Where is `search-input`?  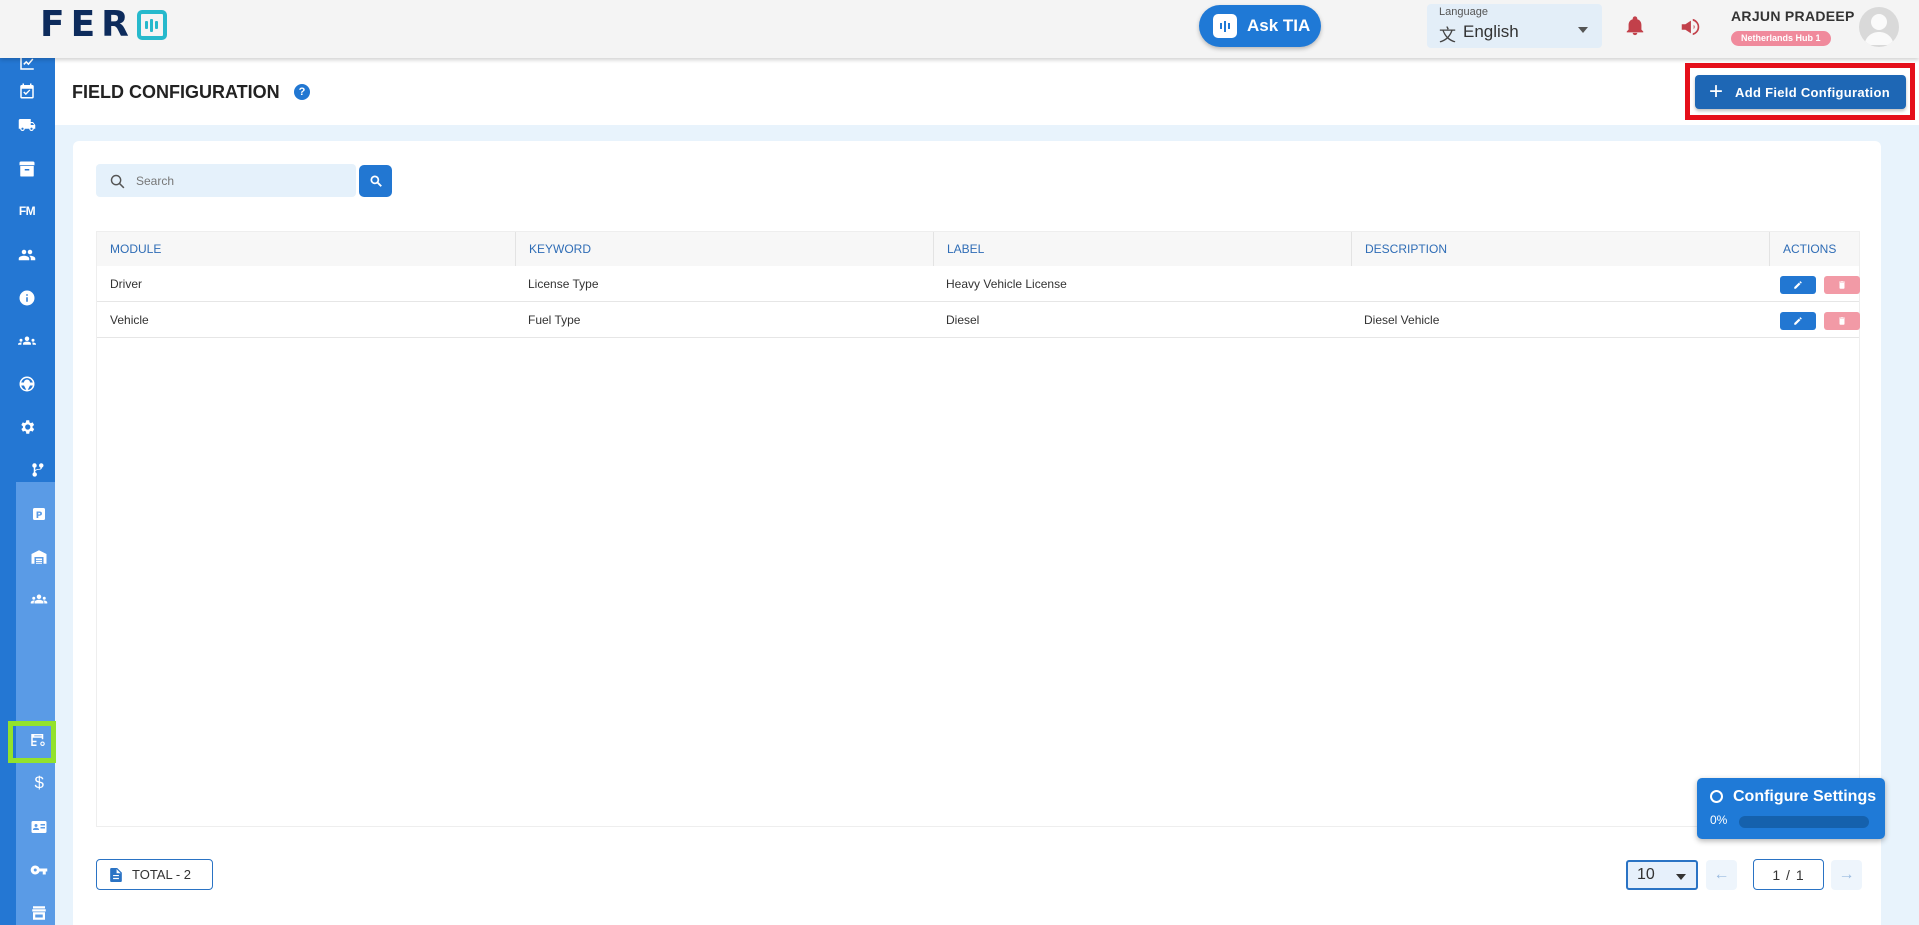
search-input is located at coordinates (241, 180).